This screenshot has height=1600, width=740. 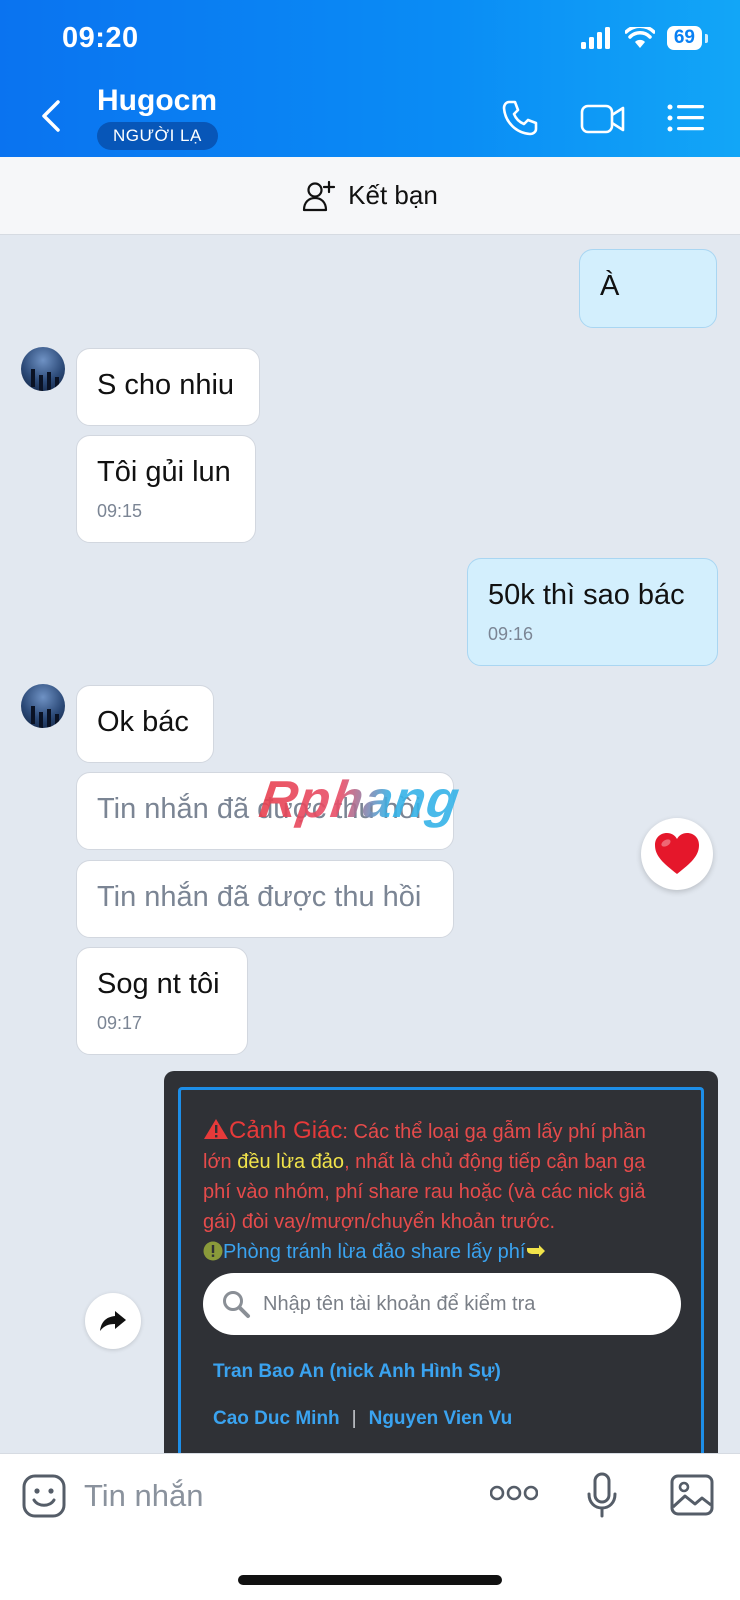 I want to click on message-composer: Tin nhắn, so click(x=370, y=1526).